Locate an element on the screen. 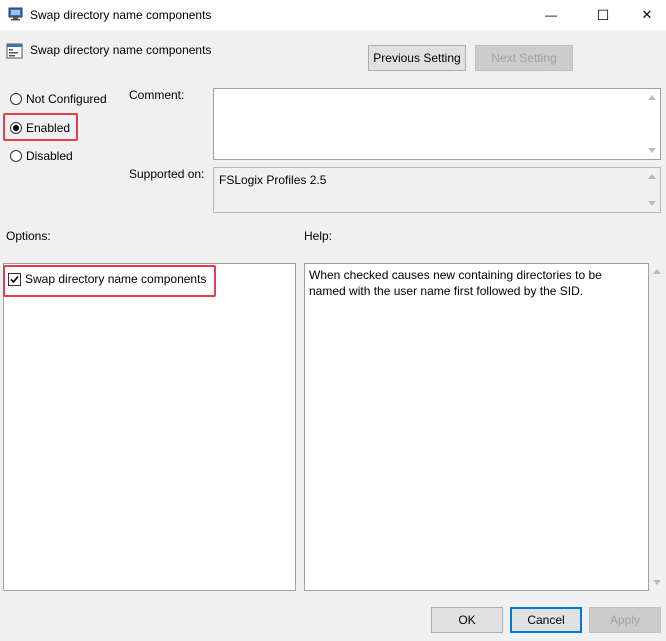  radio-disabled-circle is located at coordinates (16, 156).